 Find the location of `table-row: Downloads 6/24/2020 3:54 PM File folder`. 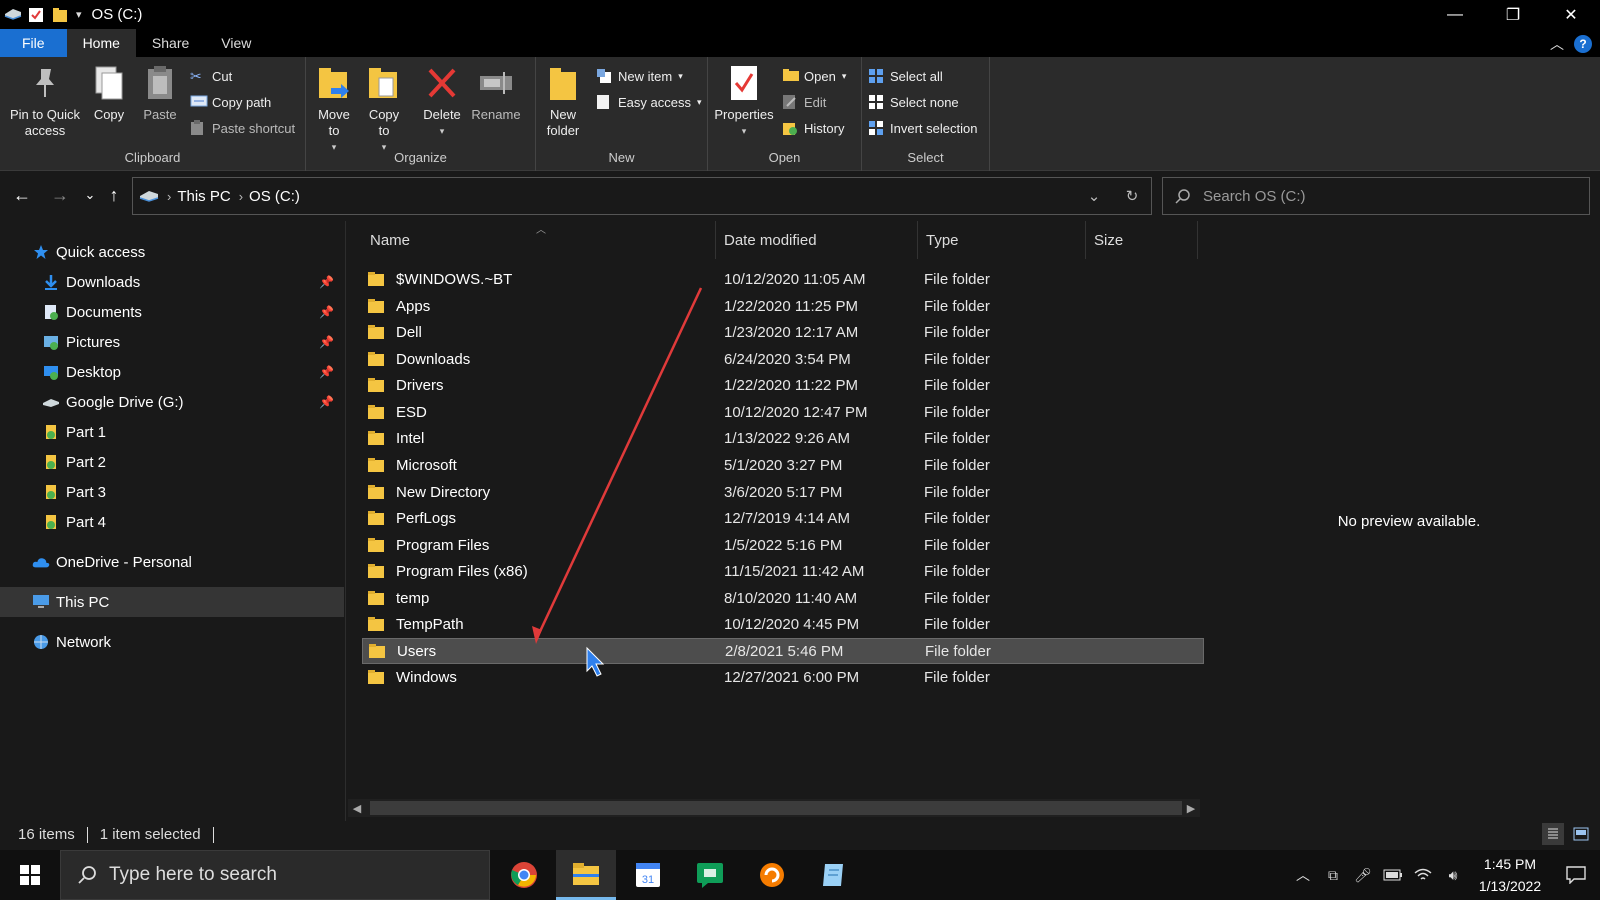

table-row: Downloads 6/24/2020 3:54 PM File folder is located at coordinates (783, 359).